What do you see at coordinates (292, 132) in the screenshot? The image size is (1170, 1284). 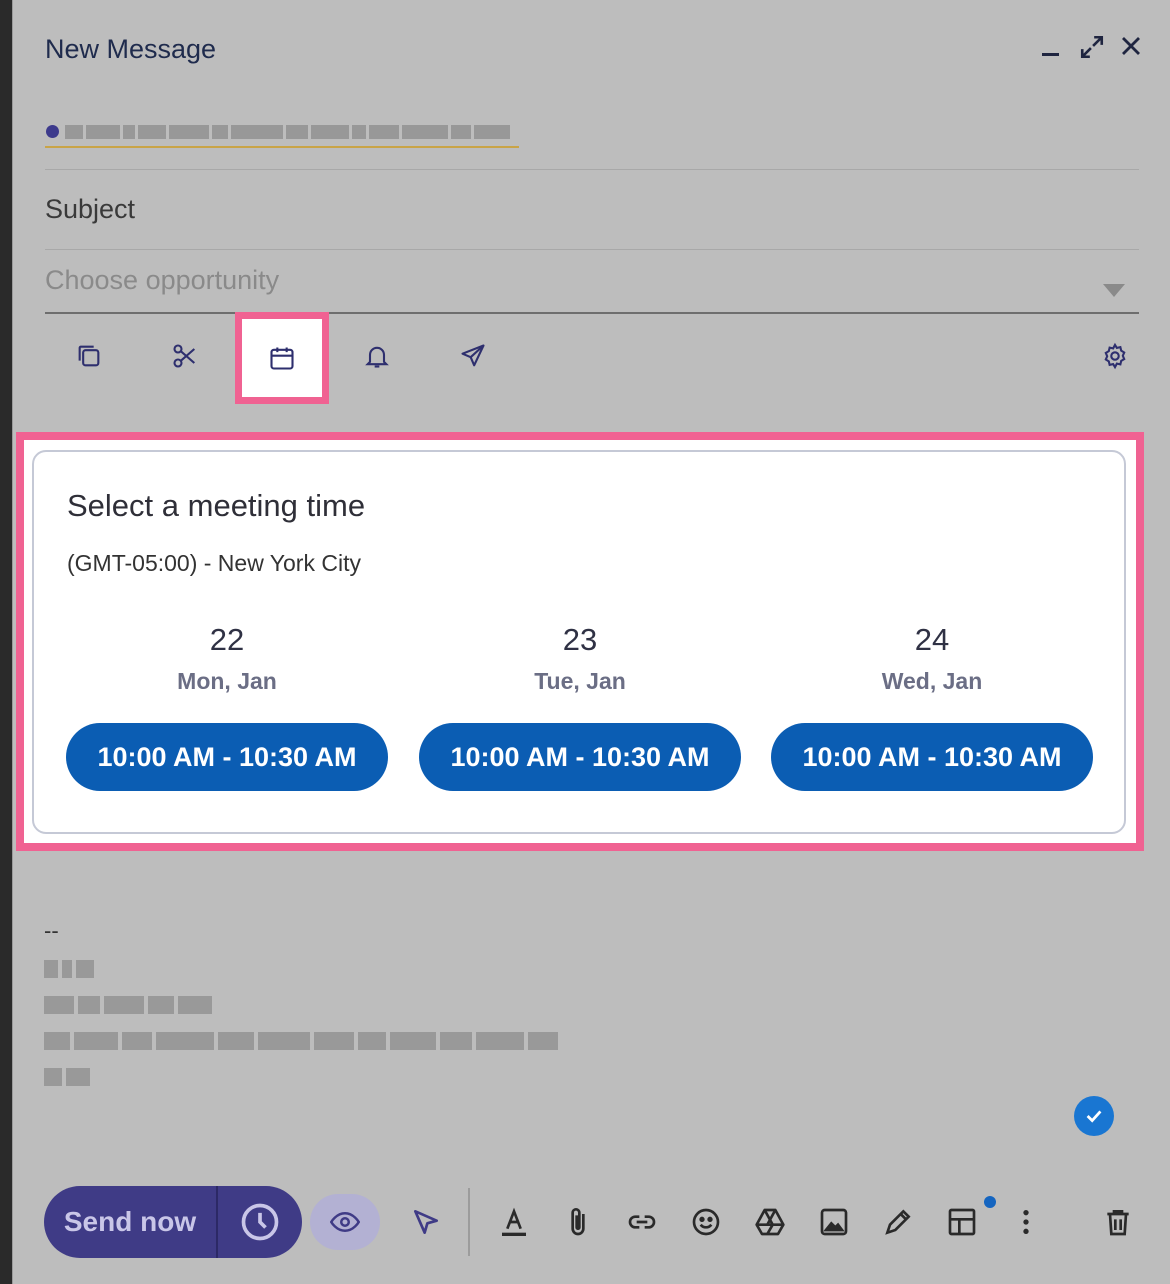 I see `recipient-chip-redacted` at bounding box center [292, 132].